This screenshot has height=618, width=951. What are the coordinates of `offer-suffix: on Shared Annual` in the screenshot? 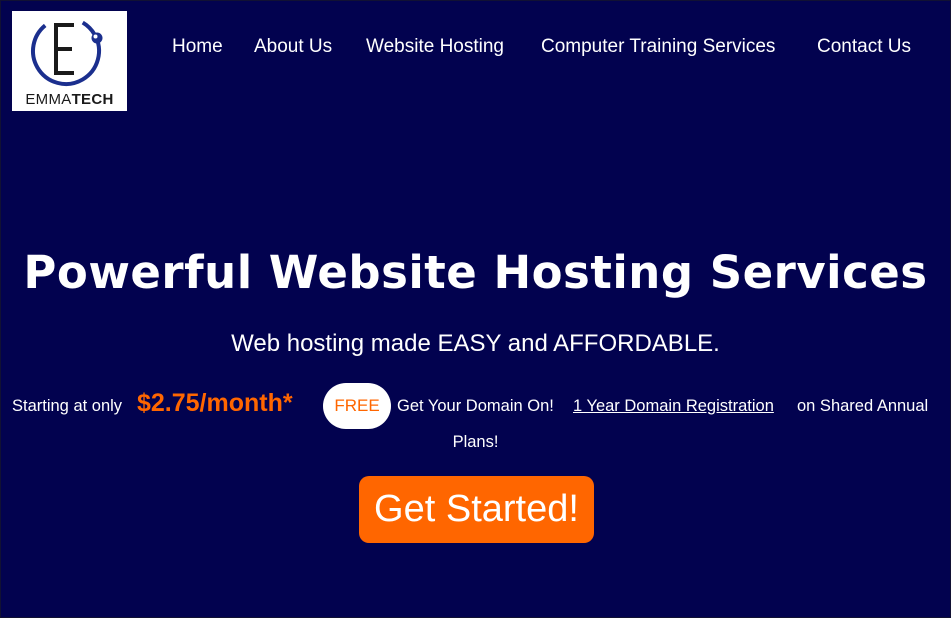 It's located at (863, 406).